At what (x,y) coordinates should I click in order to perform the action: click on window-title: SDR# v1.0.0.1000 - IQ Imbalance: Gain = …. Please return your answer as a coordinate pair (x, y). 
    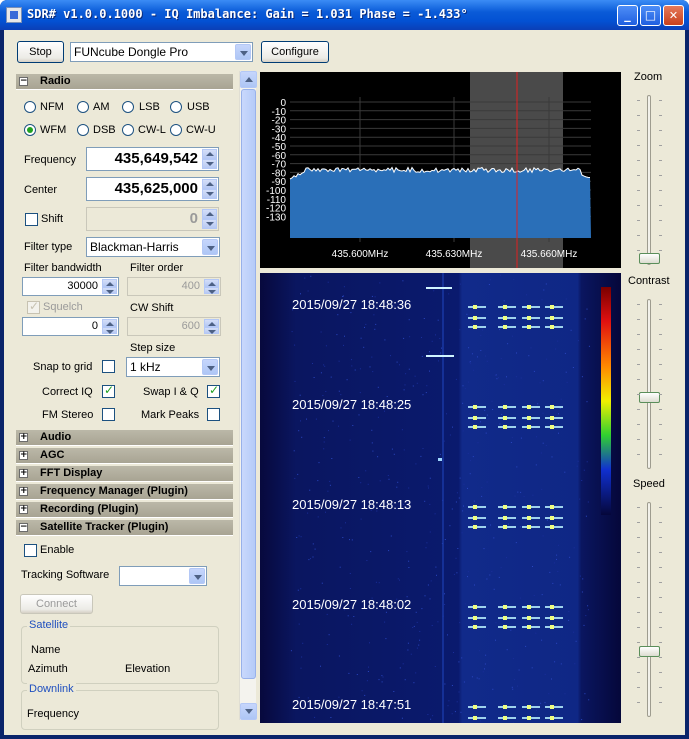
    Looking at the image, I should click on (247, 14).